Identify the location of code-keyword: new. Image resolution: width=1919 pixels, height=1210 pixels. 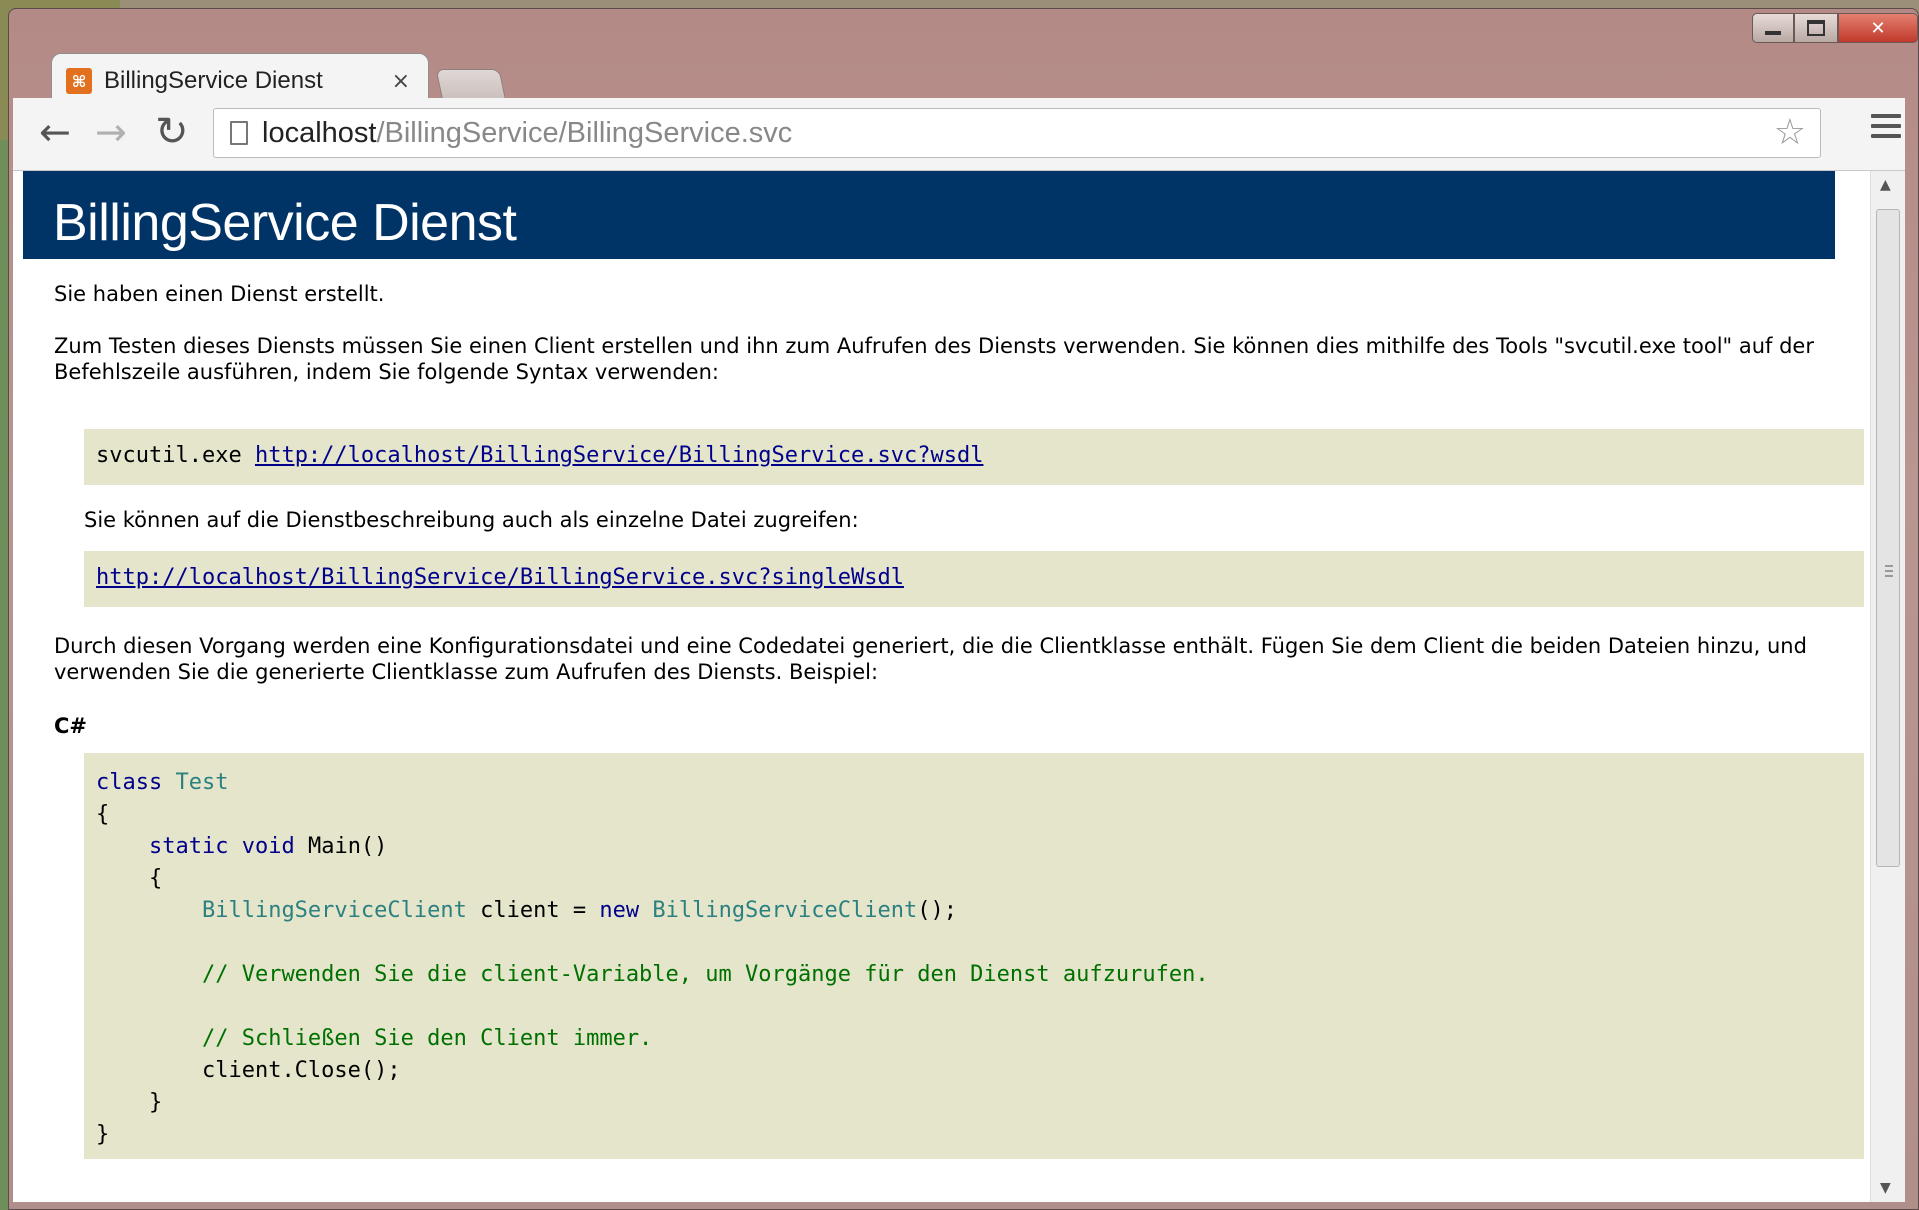
(619, 910).